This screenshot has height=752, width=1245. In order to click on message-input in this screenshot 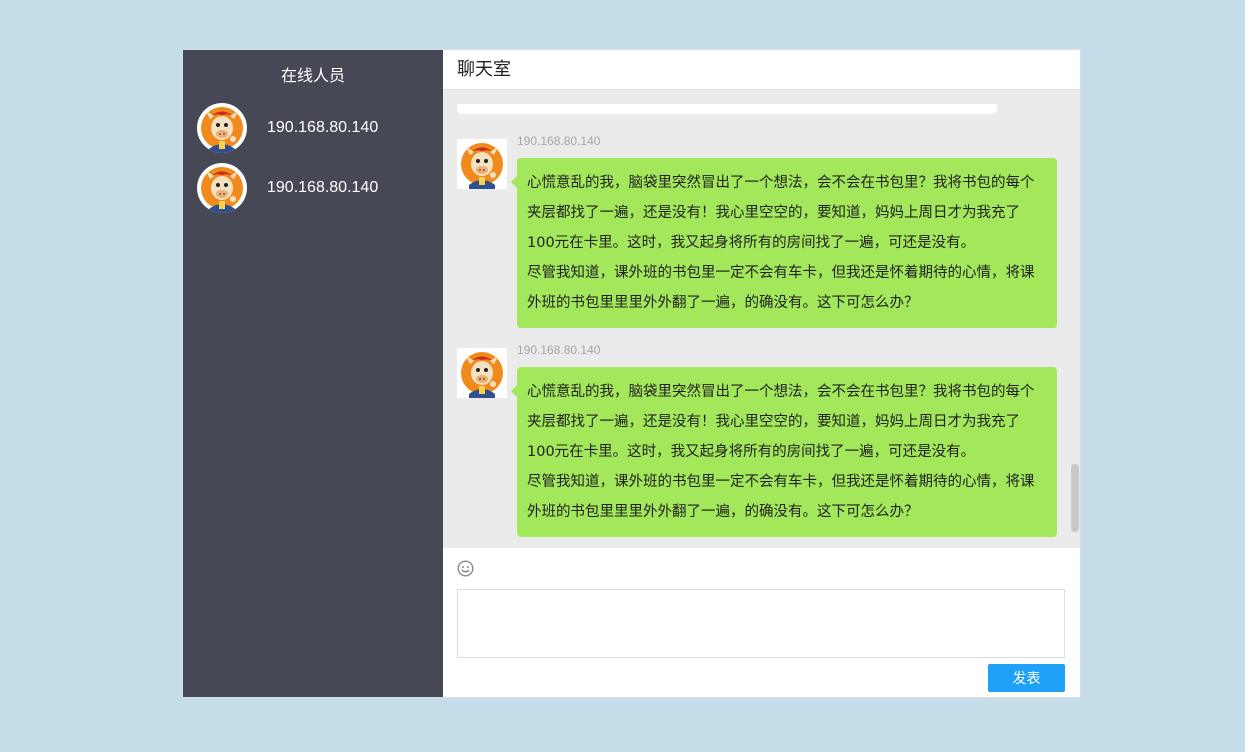, I will do `click(761, 623)`.